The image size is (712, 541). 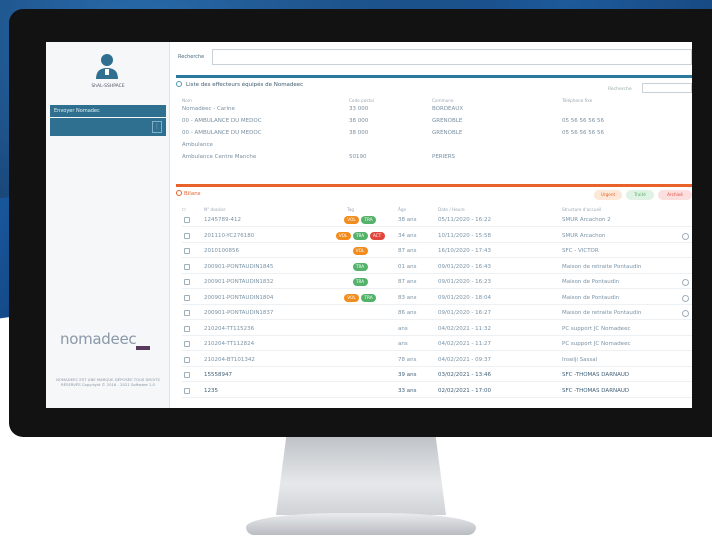 I want to click on cell-age: 78 ans, so click(x=407, y=359).